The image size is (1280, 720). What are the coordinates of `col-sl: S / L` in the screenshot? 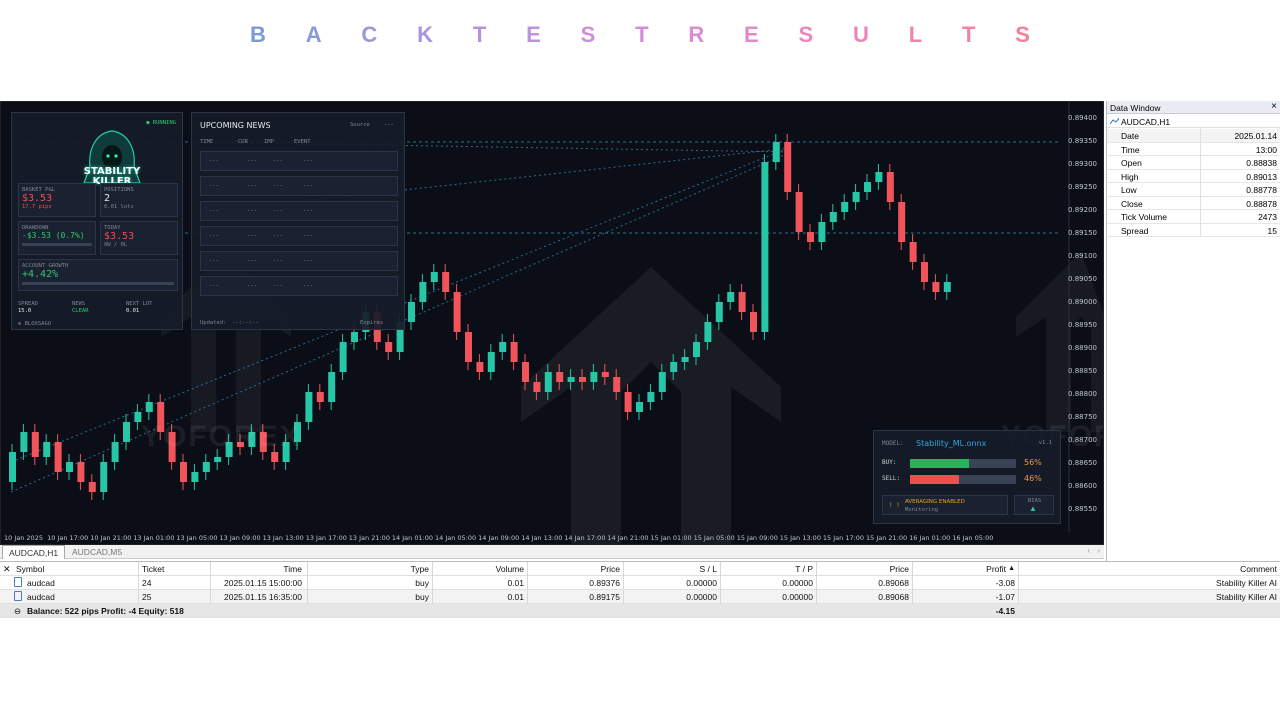 It's located at (708, 569).